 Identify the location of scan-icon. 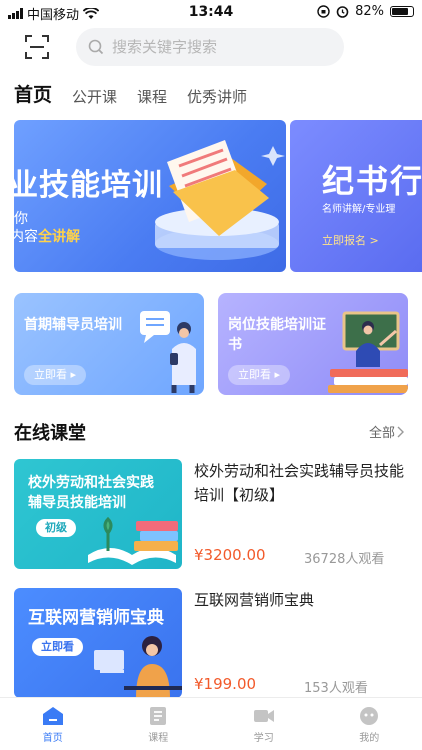
(37, 47).